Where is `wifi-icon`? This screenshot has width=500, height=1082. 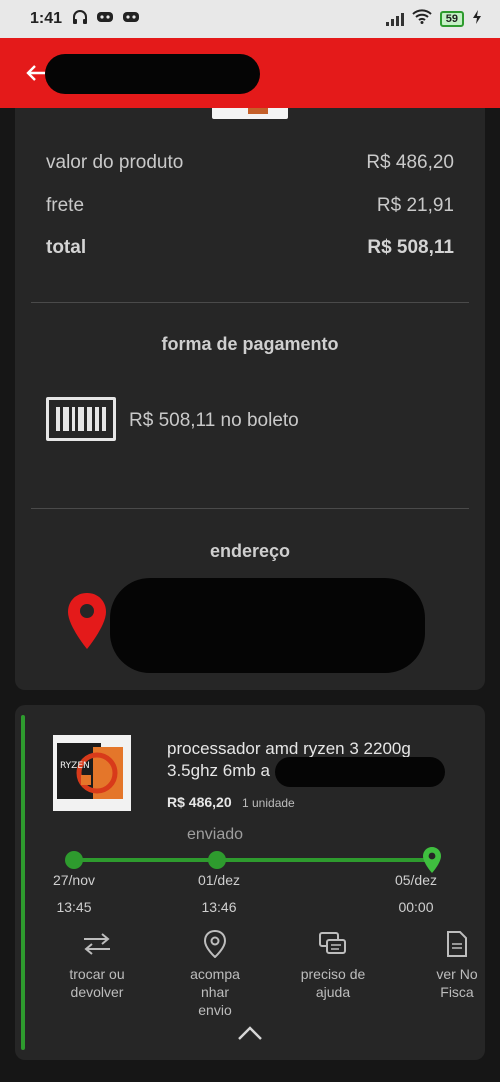
wifi-icon is located at coordinates (422, 19).